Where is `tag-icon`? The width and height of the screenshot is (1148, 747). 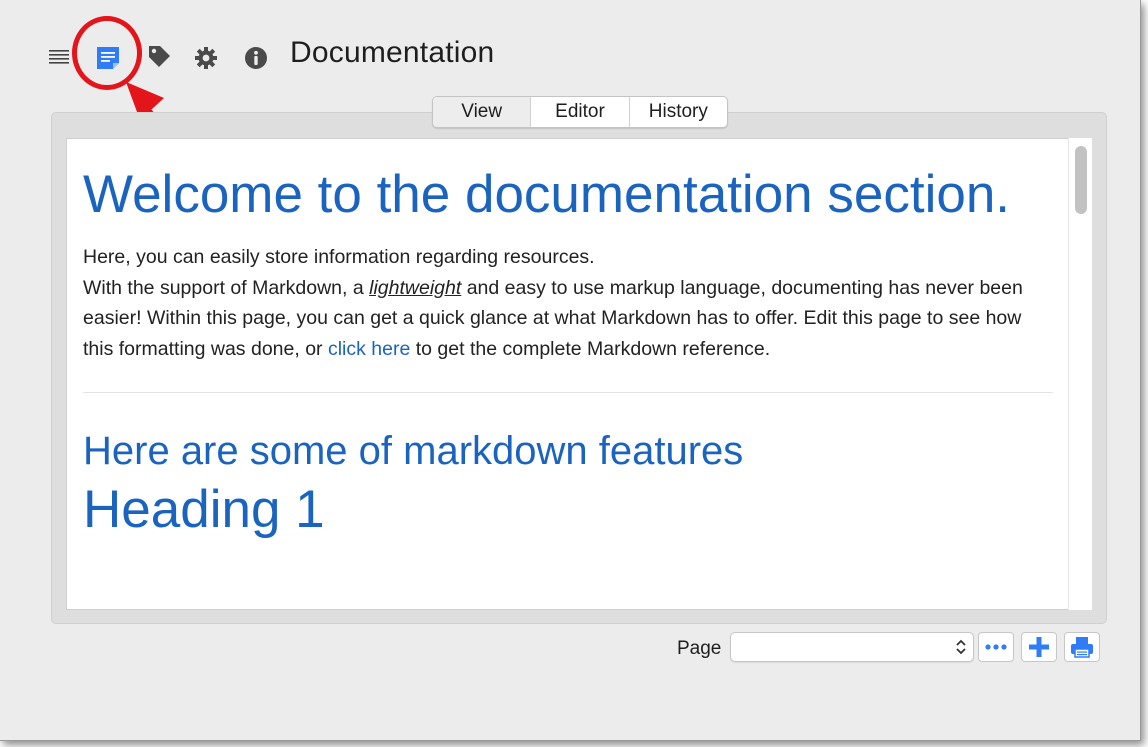
tag-icon is located at coordinates (159, 57).